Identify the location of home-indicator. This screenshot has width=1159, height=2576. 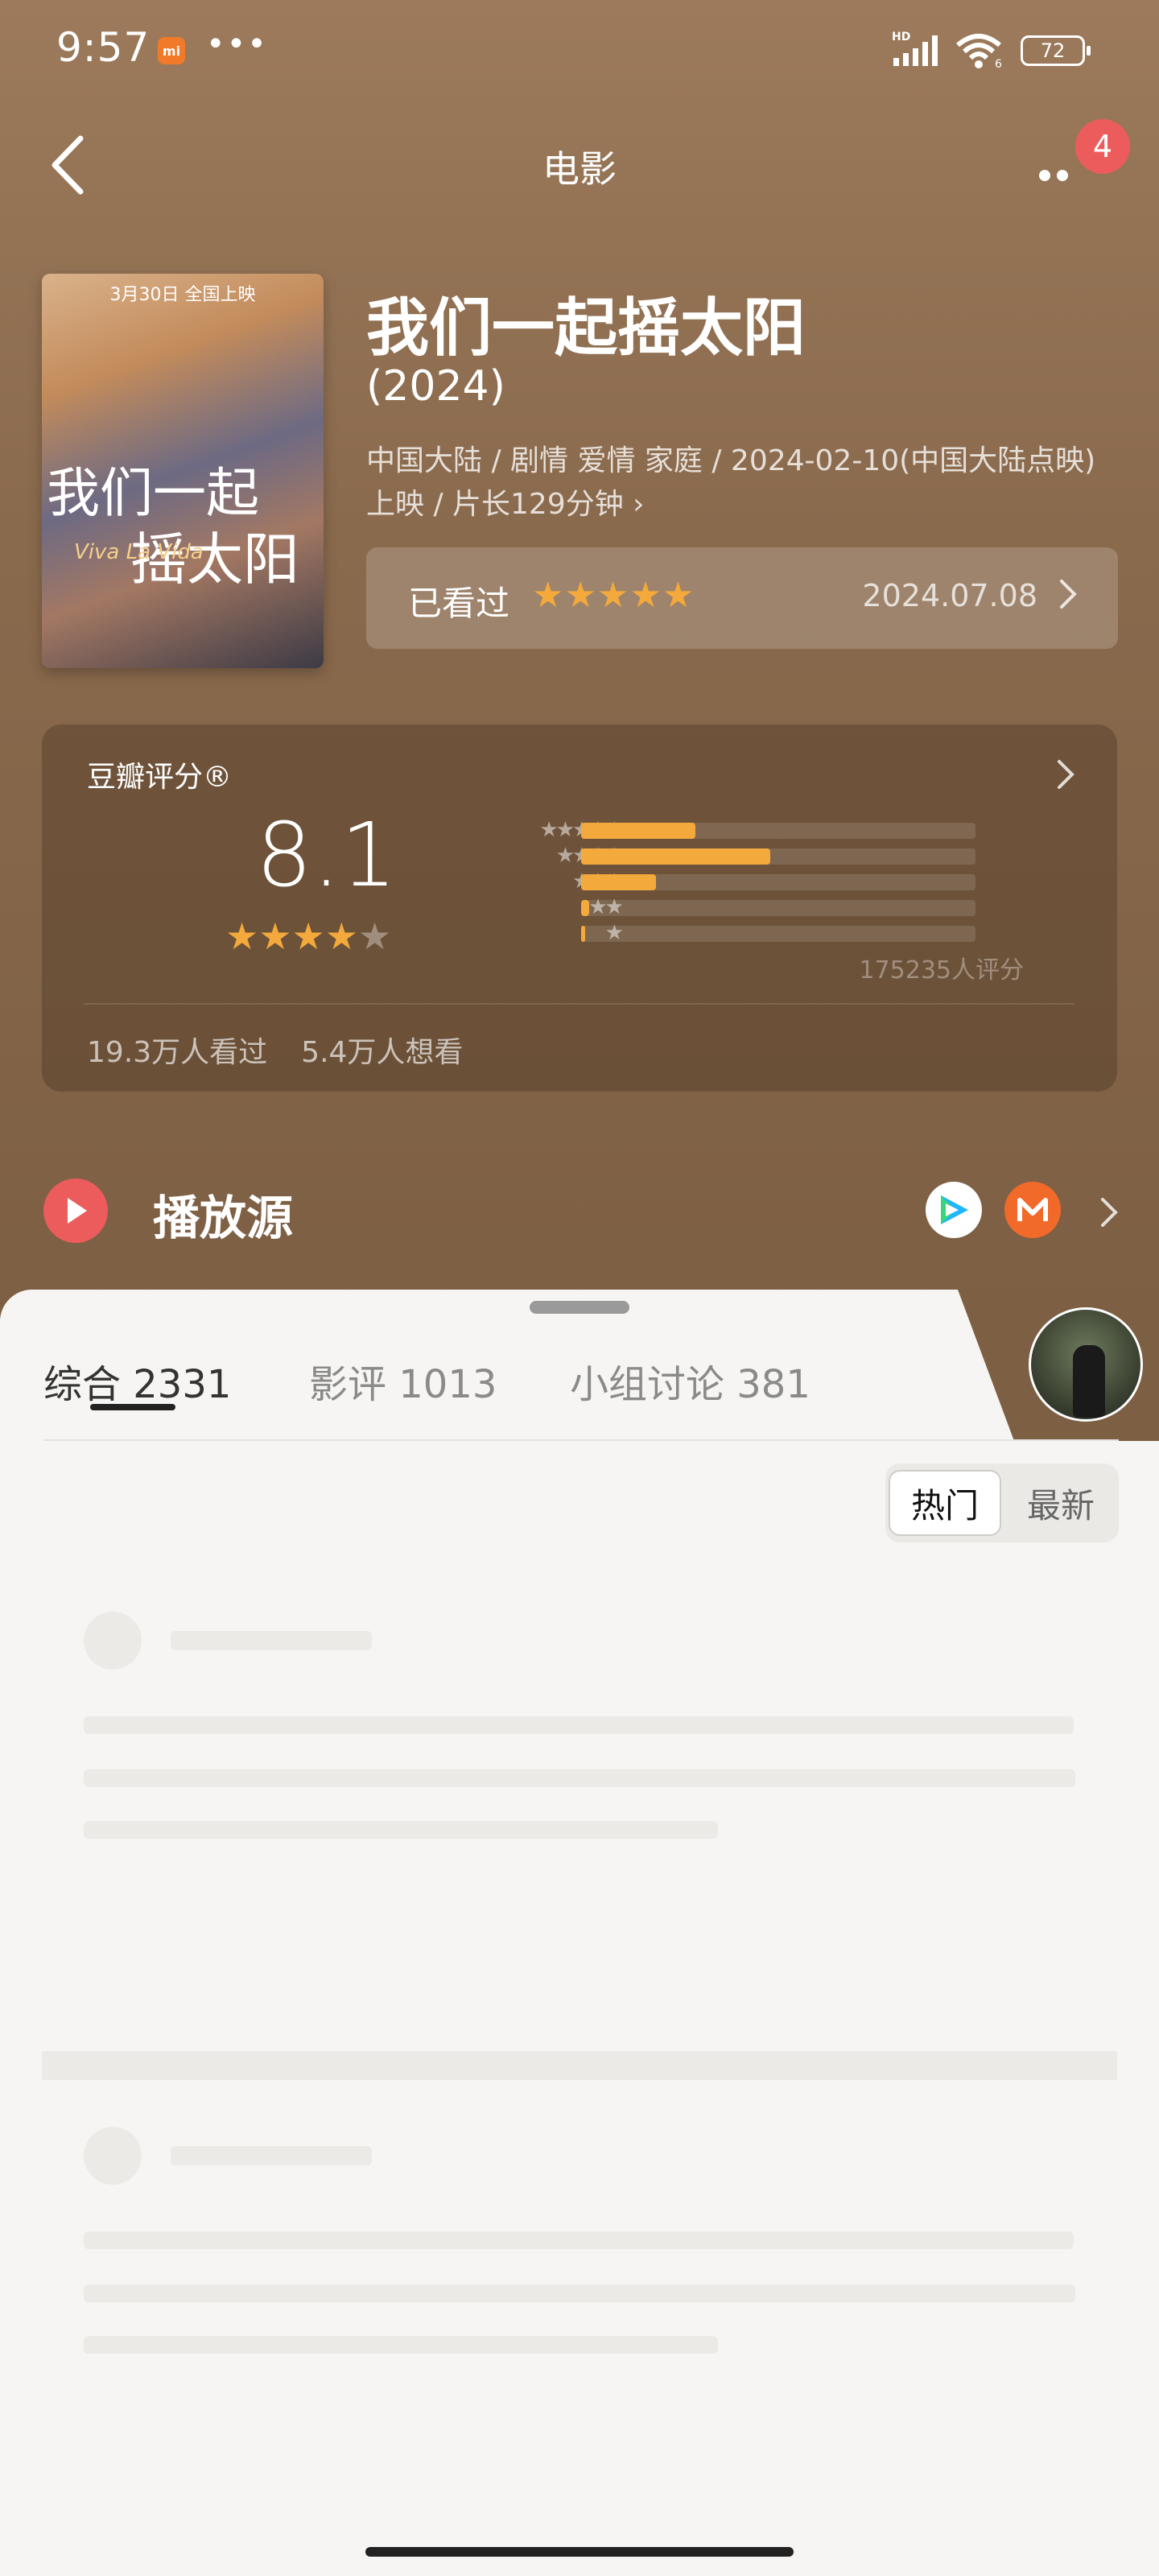
(579, 2552).